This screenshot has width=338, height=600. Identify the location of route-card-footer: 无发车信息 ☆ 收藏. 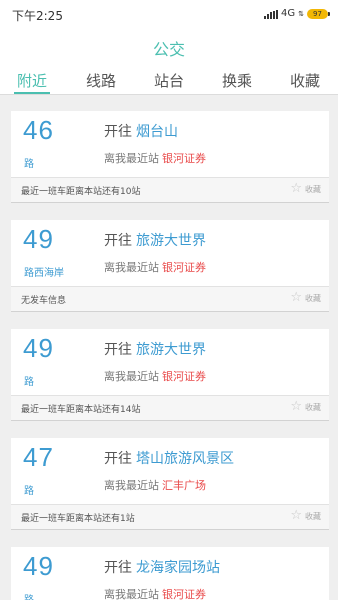
(170, 298).